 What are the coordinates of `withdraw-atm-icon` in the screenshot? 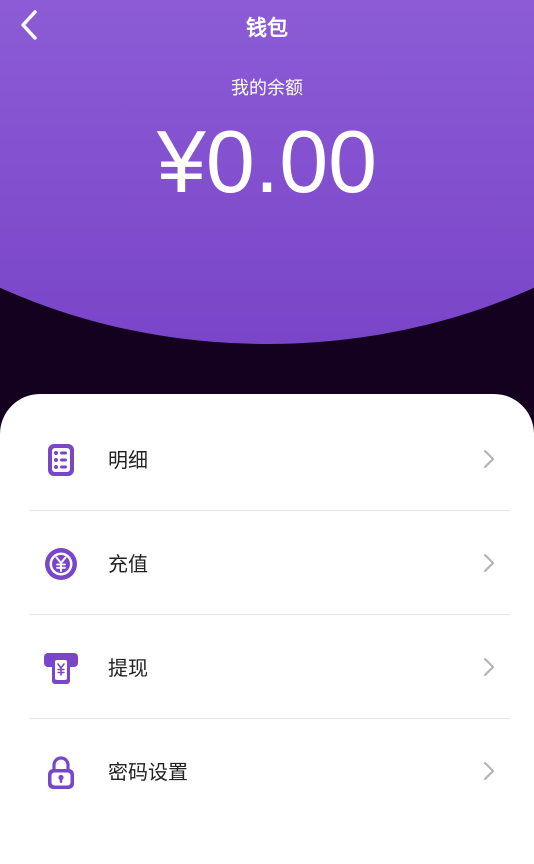 It's located at (61, 668).